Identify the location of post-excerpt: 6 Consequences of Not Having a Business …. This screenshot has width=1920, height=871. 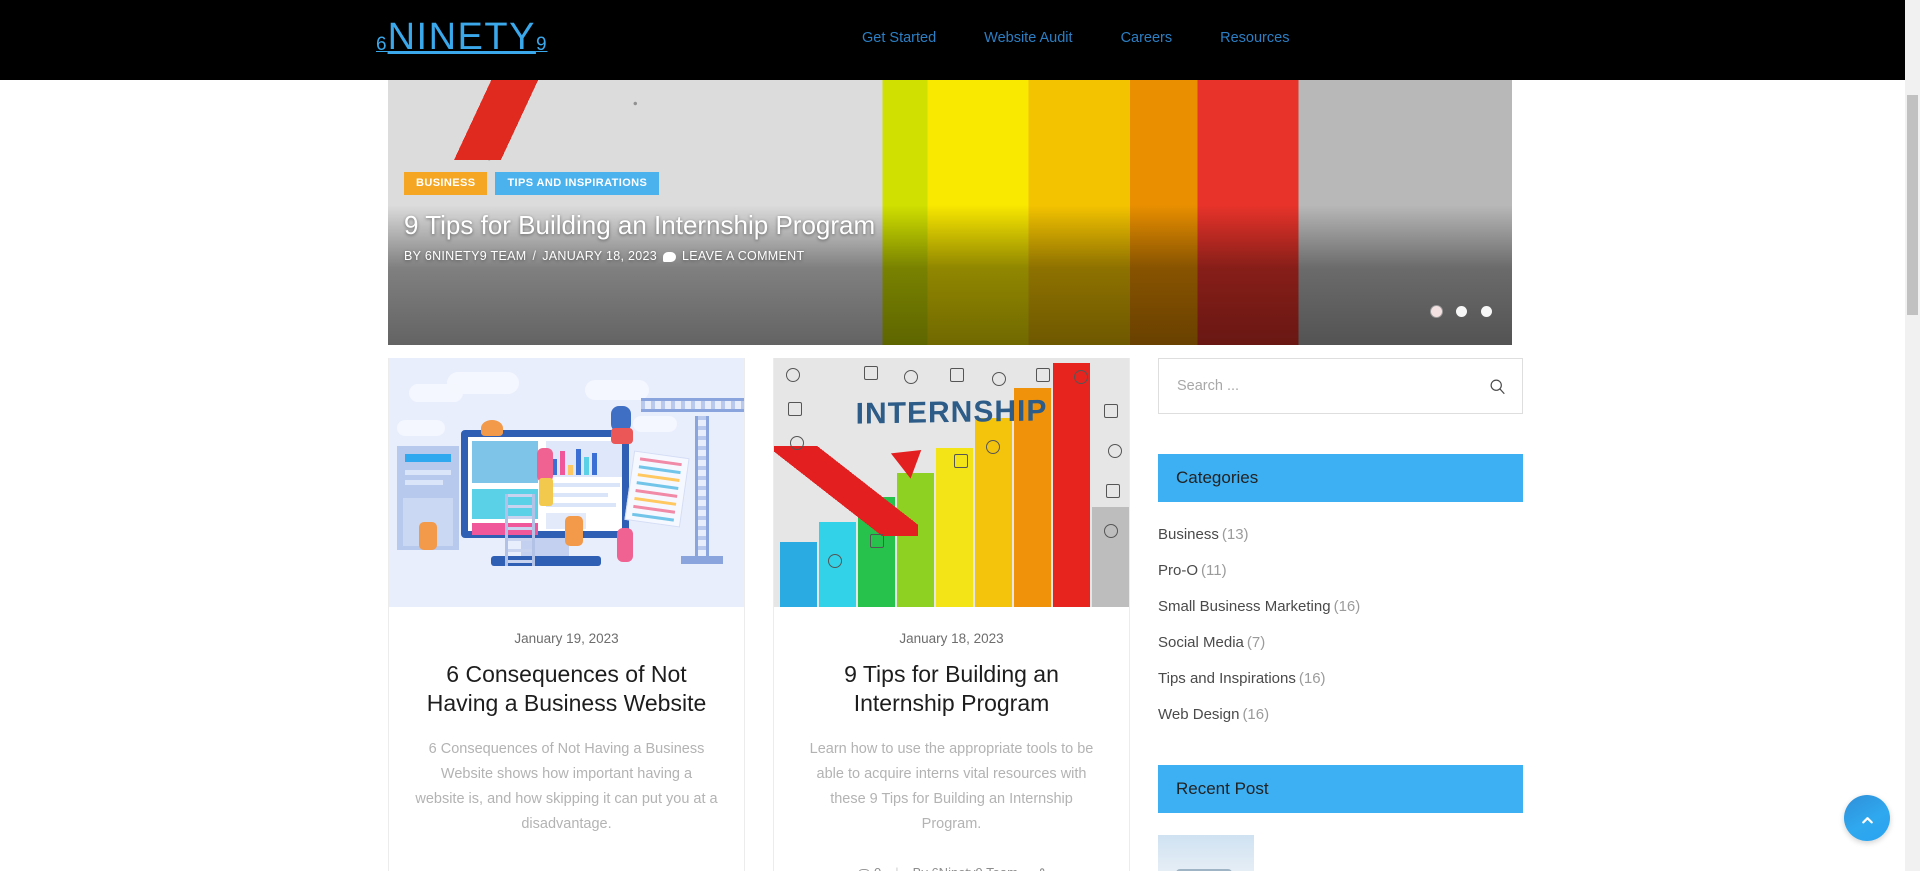
(566, 786).